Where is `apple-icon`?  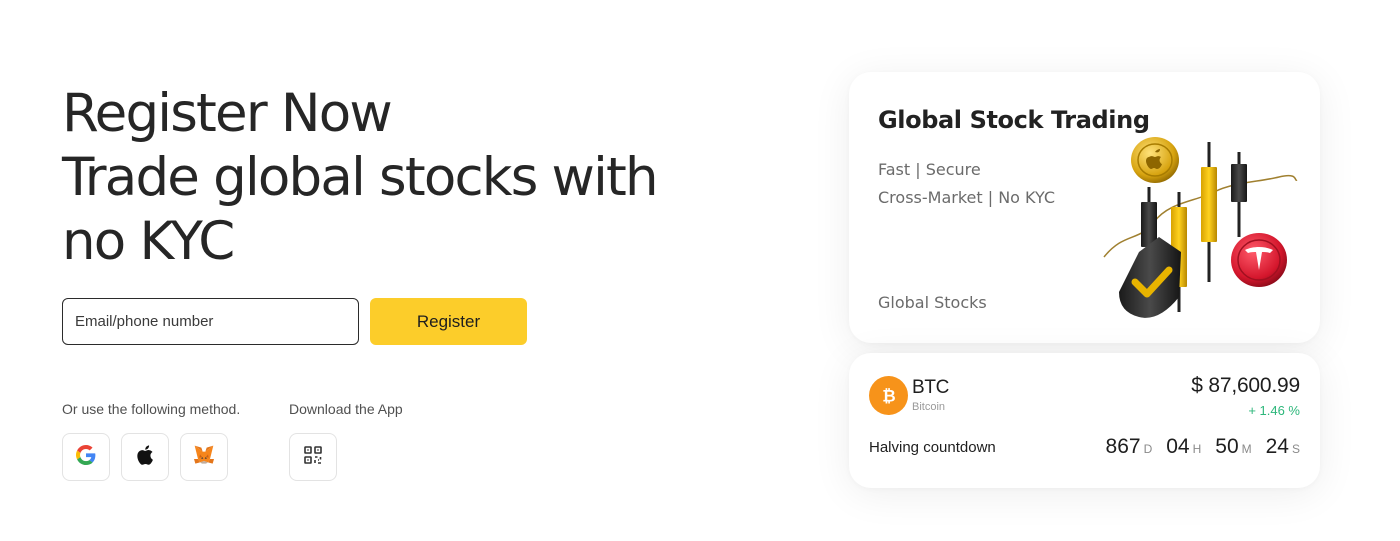
apple-icon is located at coordinates (145, 457).